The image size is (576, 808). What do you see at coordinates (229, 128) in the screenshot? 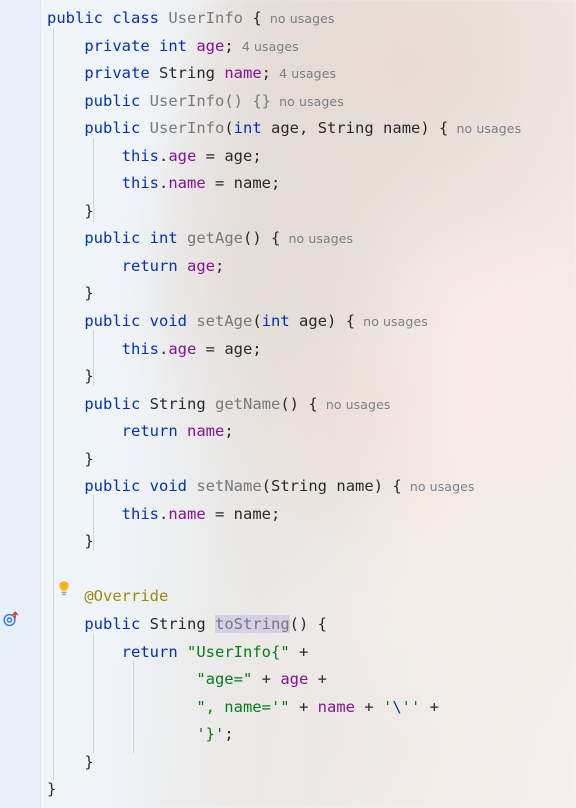
I see `code-token: (` at bounding box center [229, 128].